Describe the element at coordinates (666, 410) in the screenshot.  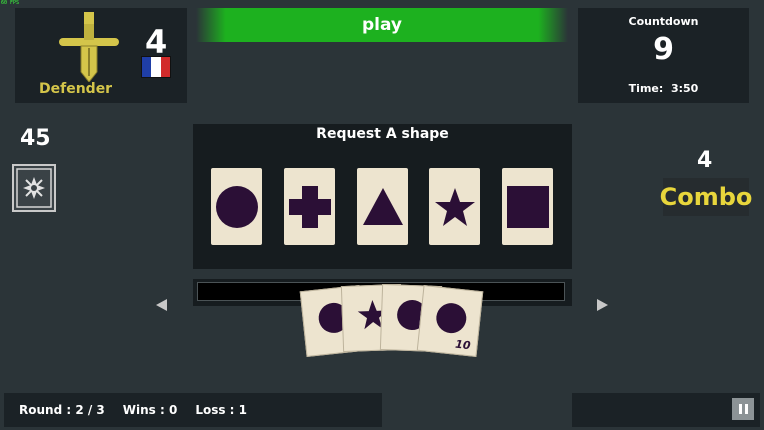
I see `bottom-right-bar` at that location.